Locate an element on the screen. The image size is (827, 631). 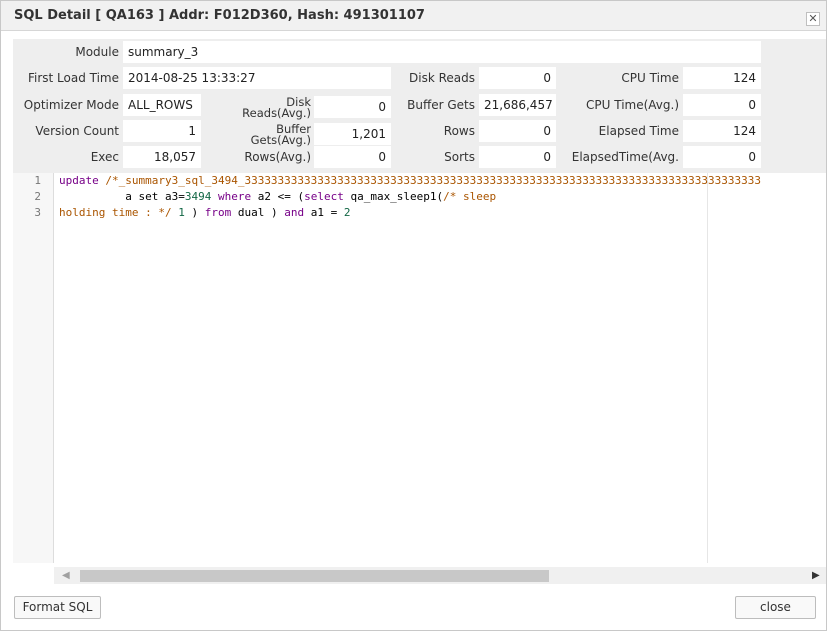
code-text: a set a3= is located at coordinates (122, 196).